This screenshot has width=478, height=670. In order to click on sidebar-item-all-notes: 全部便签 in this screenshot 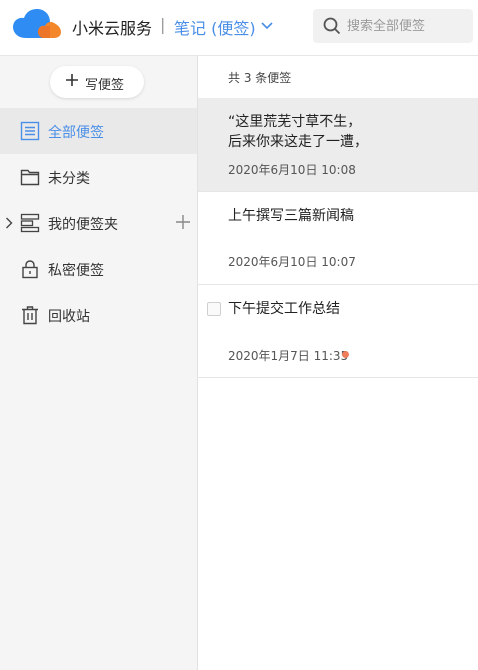, I will do `click(98, 131)`.